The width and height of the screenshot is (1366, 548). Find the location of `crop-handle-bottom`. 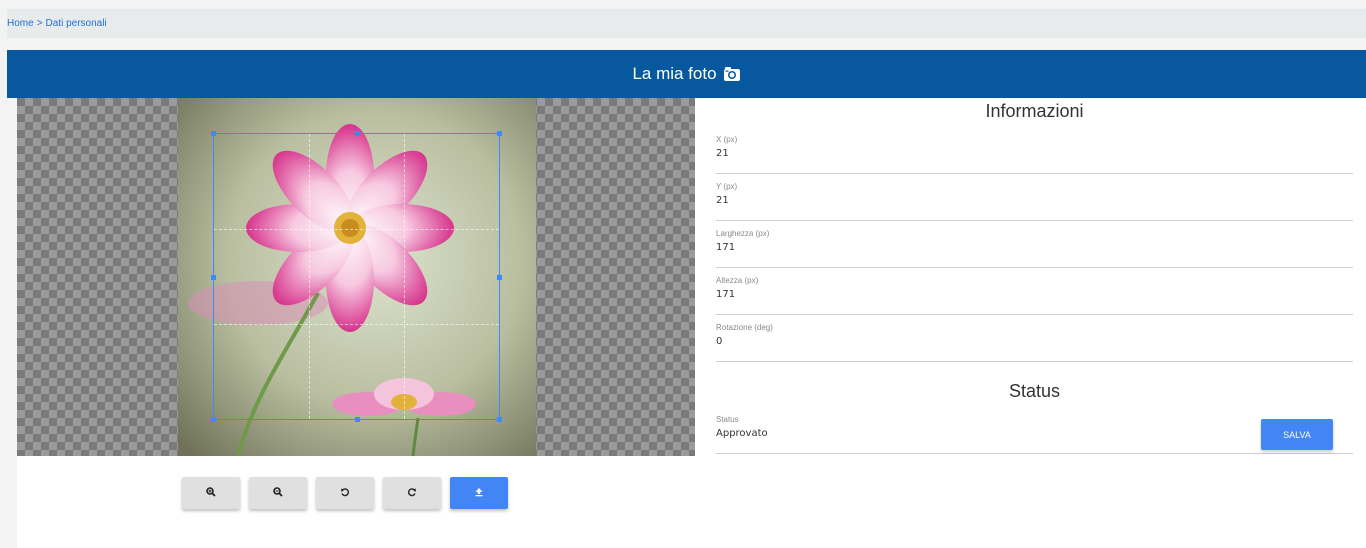

crop-handle-bottom is located at coordinates (357, 419).